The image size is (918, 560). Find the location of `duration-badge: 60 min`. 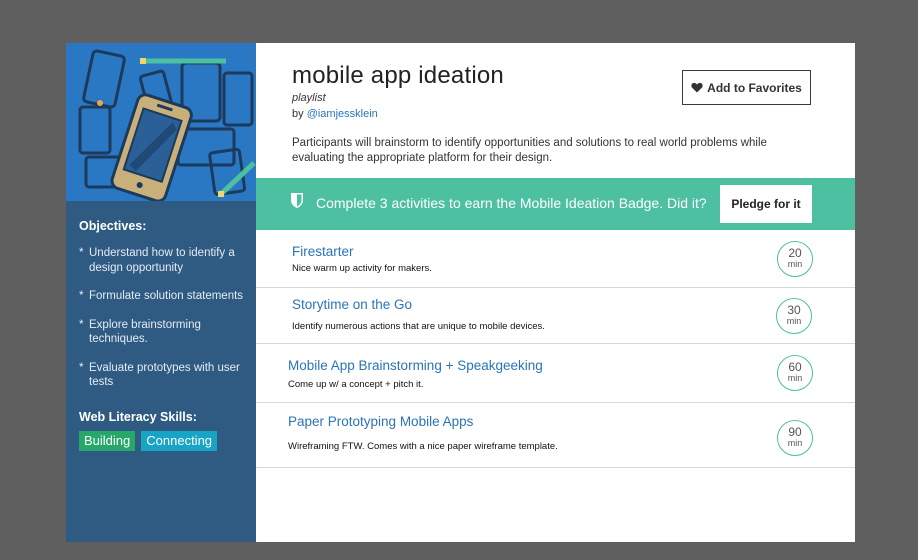

duration-badge: 60 min is located at coordinates (795, 373).